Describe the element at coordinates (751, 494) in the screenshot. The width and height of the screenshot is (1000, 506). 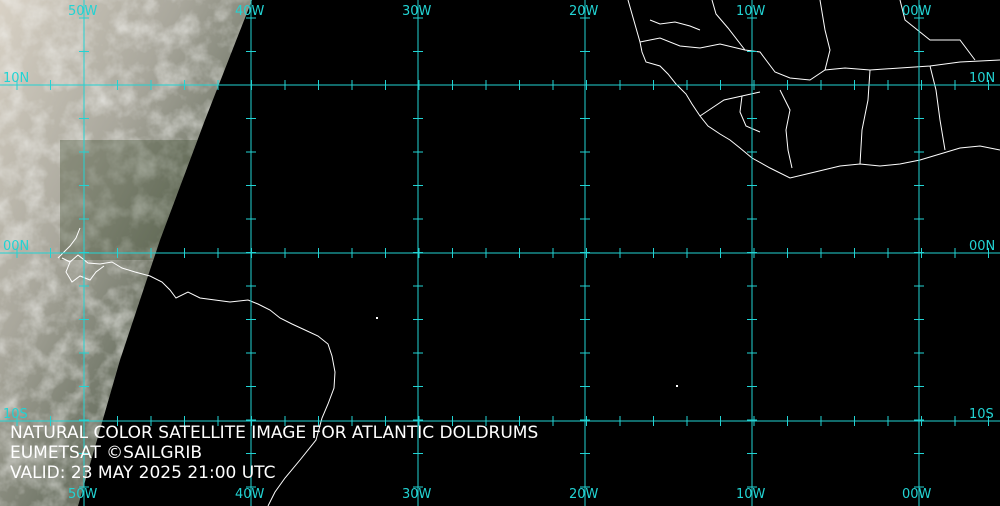
I see `lon-label-bottom-10w: 10W` at that location.